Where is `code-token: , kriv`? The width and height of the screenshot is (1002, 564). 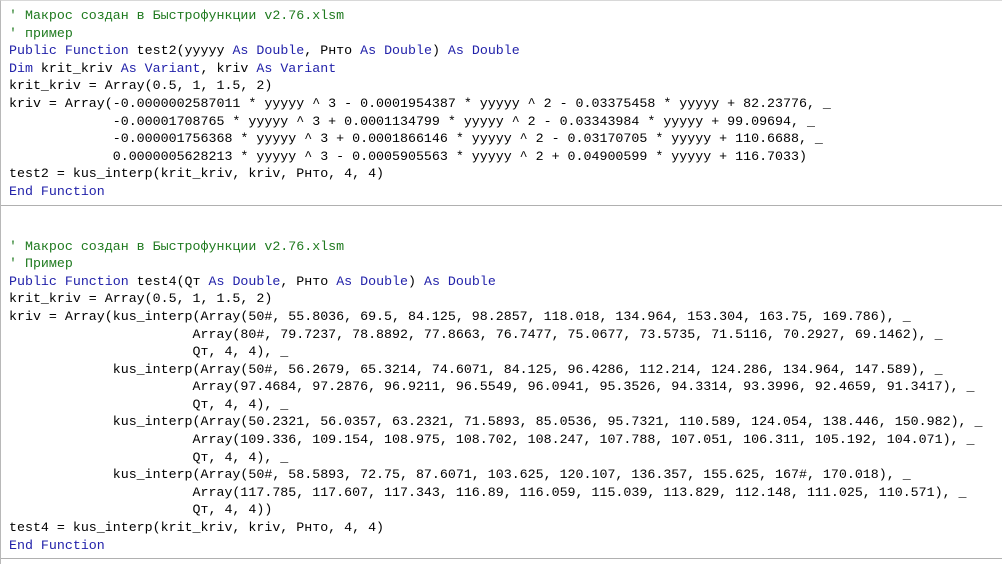 code-token: , kriv is located at coordinates (228, 68).